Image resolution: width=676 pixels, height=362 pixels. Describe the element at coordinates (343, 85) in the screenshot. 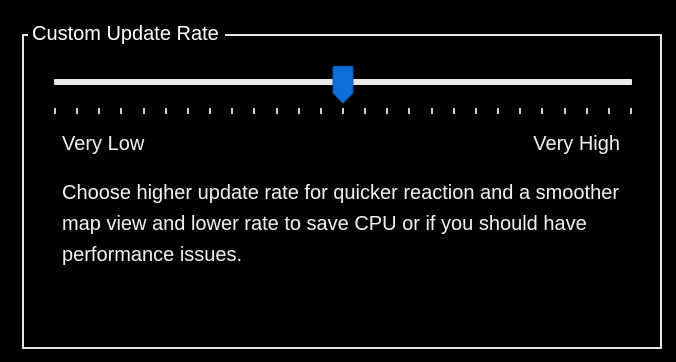

I see `slider-thumb` at that location.